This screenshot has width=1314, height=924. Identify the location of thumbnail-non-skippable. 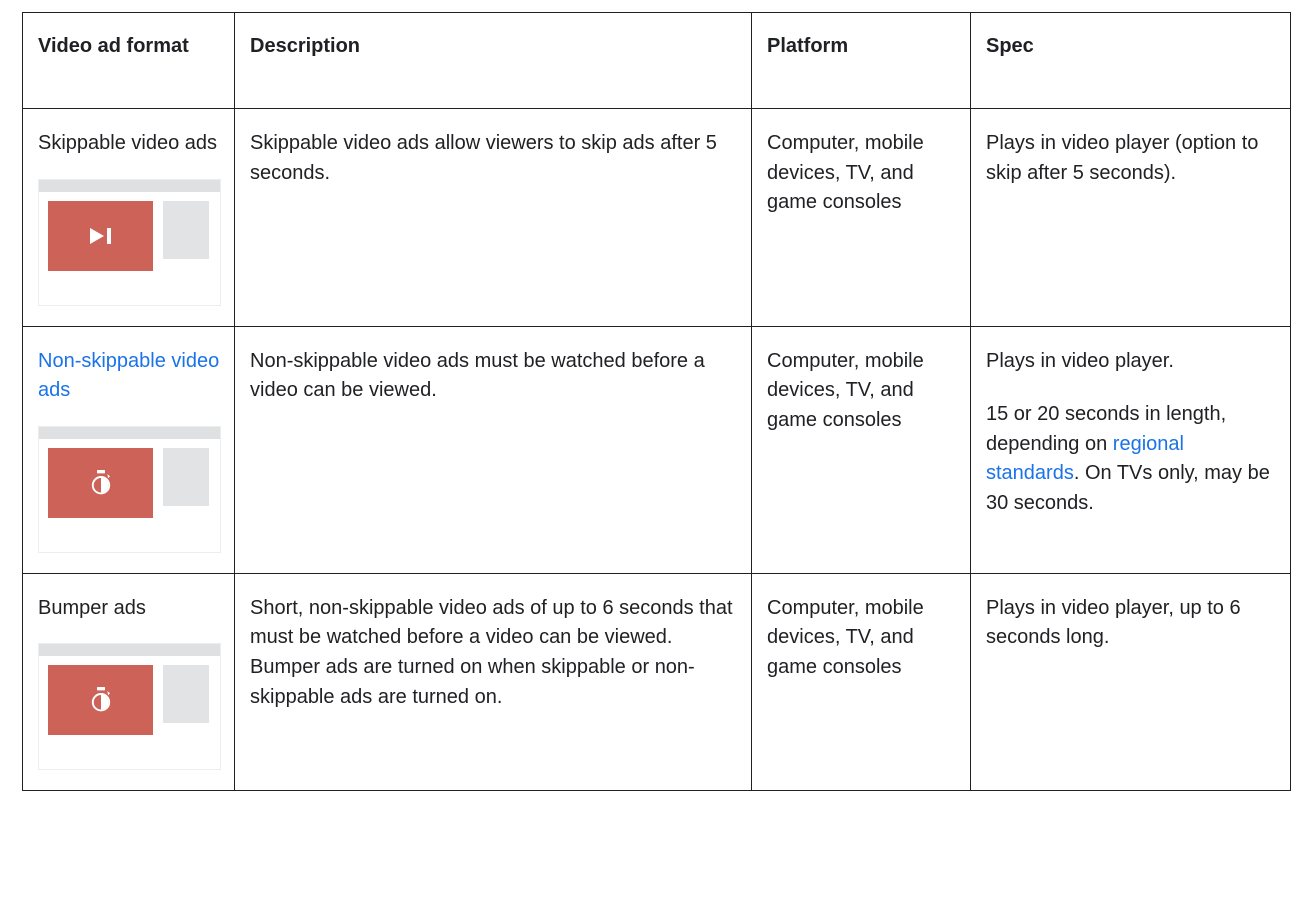
(129, 489).